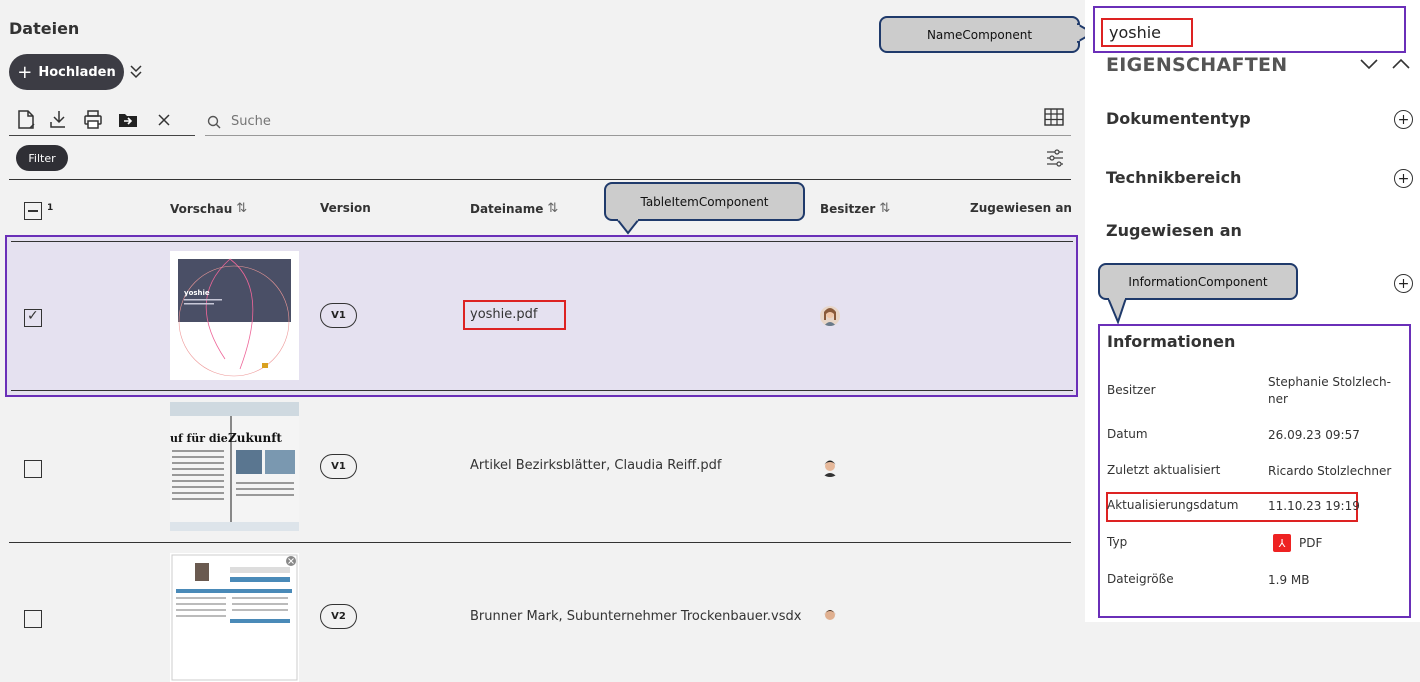 The height and width of the screenshot is (682, 1420). Describe the element at coordinates (164, 120) in the screenshot. I see `close-icon` at that location.